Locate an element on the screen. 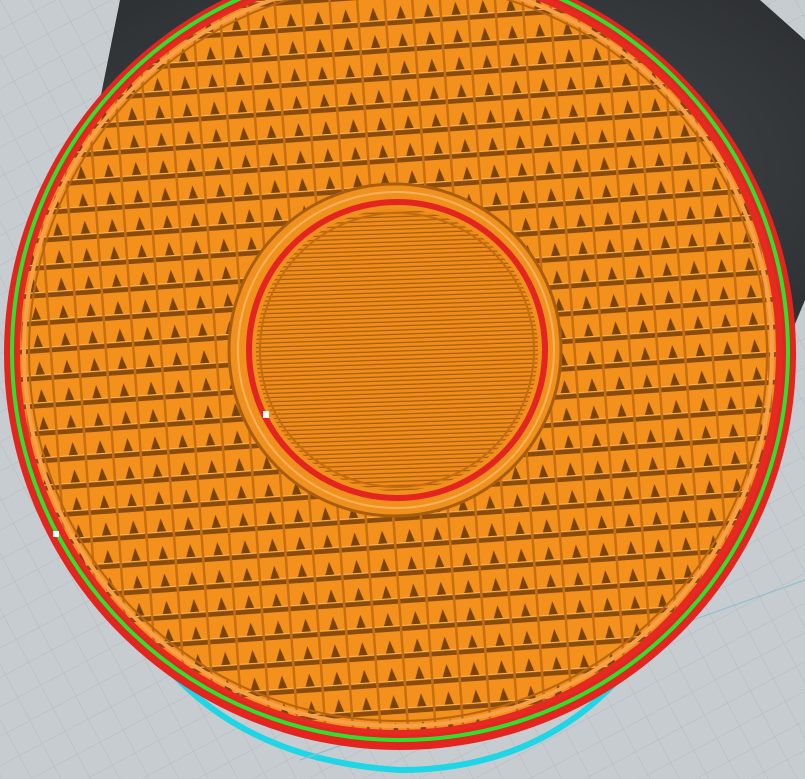  seam-marker-outer is located at coordinates (56, 534).